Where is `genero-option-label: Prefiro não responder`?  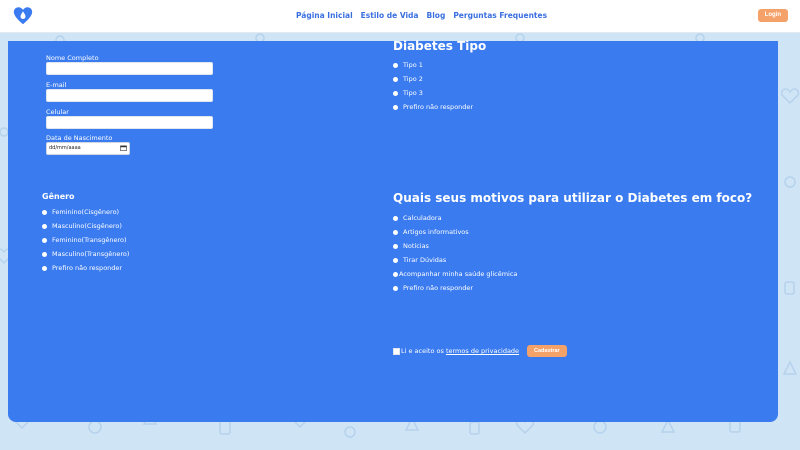
genero-option-label: Prefiro não responder is located at coordinates (87, 268).